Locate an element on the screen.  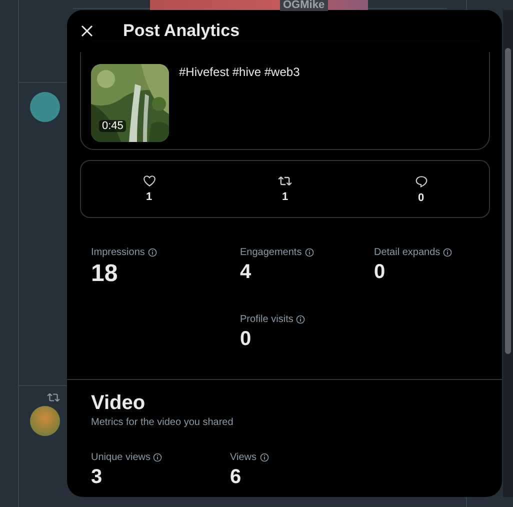
video-duration: 0:45 is located at coordinates (112, 126).